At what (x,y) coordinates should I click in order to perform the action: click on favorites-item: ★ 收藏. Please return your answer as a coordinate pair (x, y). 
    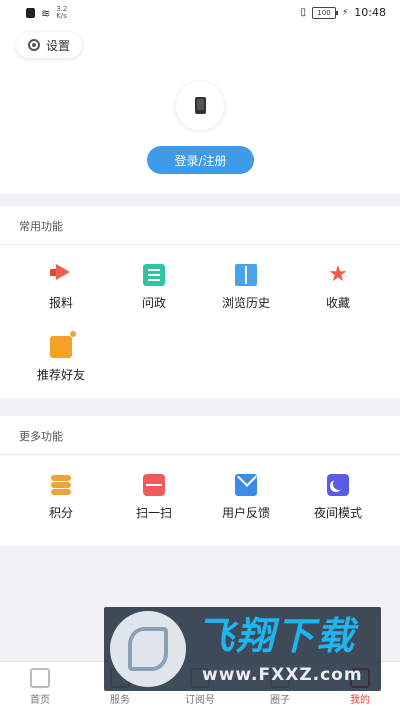
    Looking at the image, I should click on (338, 287).